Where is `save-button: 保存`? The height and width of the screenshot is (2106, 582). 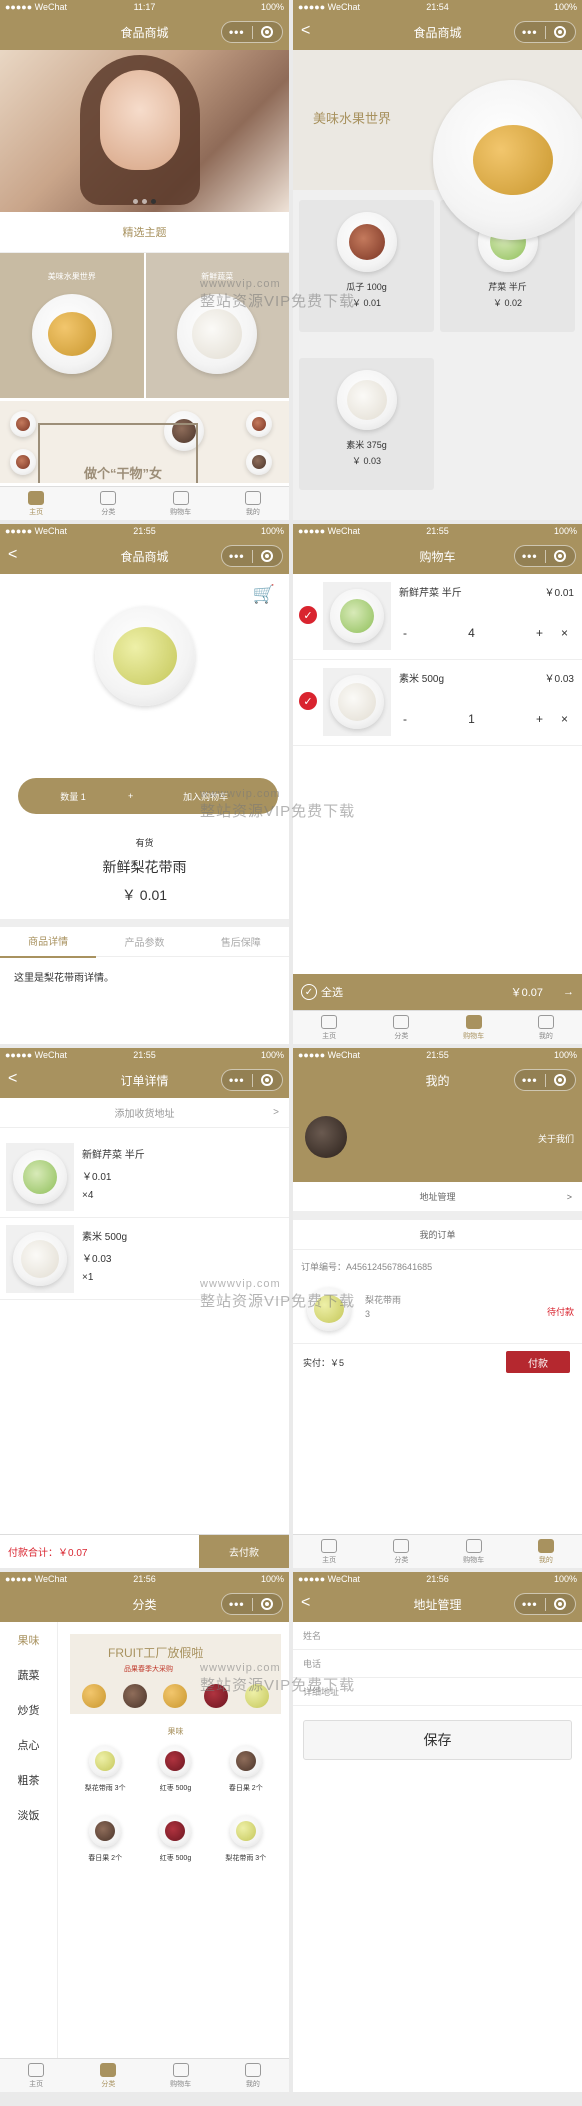
save-button: 保存 is located at coordinates (437, 1740).